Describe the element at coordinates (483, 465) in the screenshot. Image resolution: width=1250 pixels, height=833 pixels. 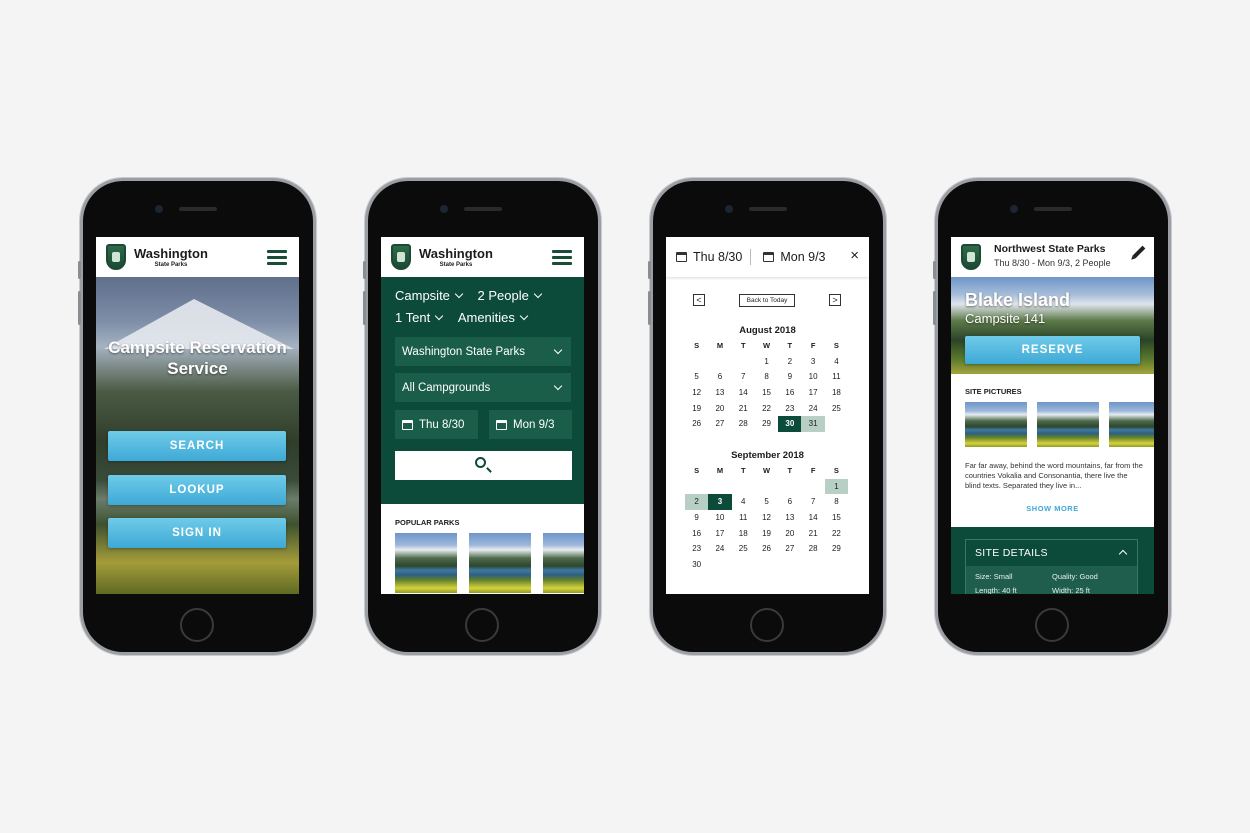
I see `search-submit-button` at that location.